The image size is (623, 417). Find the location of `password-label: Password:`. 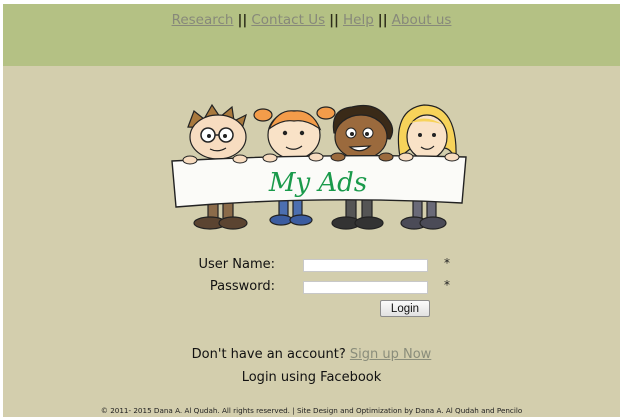

password-label: Password: is located at coordinates (242, 286).